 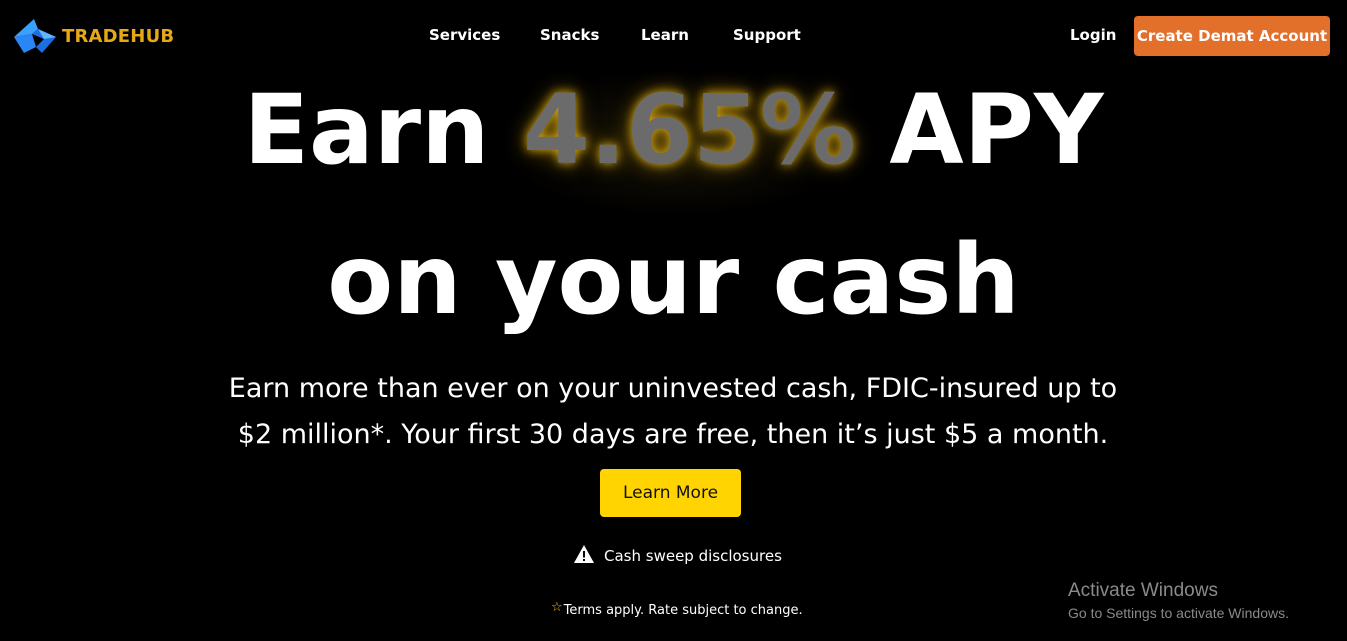 What do you see at coordinates (569, 35) in the screenshot?
I see `nav-item-snacks: Snacks` at bounding box center [569, 35].